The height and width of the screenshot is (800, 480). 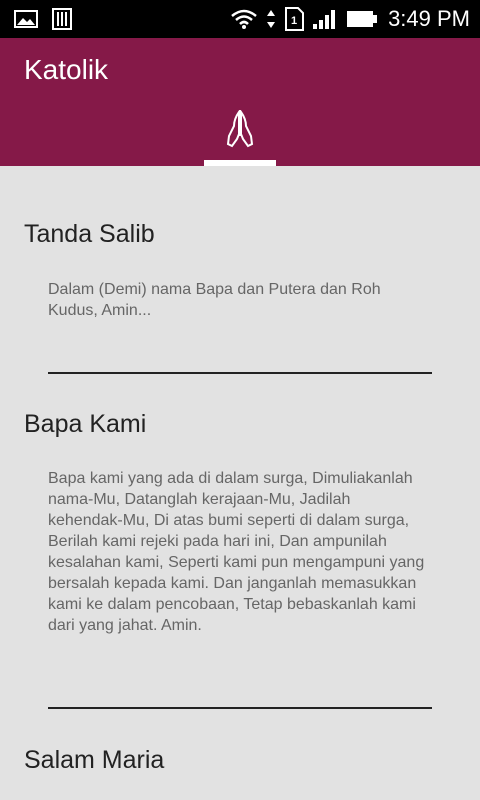 I want to click on svg-text: 1, so click(x=294, y=21).